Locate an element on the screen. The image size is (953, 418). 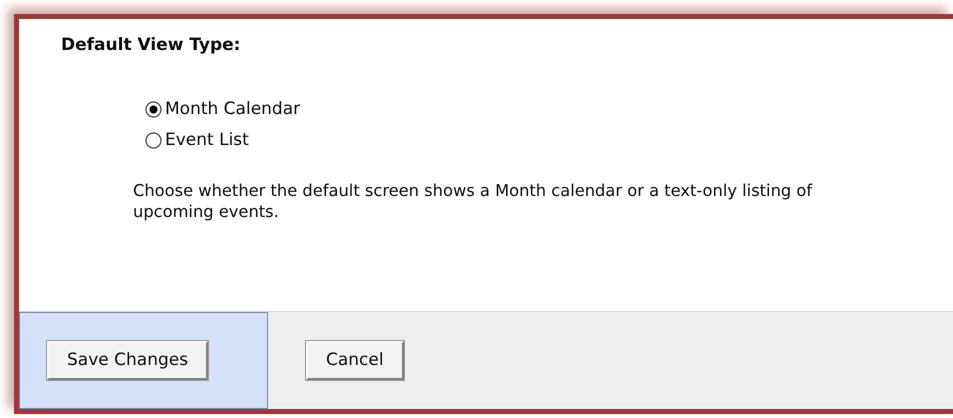
description-text: Choose whether the default screen shows a Month calendar or a text-only listing of upcoming events. is located at coordinates (473, 201).